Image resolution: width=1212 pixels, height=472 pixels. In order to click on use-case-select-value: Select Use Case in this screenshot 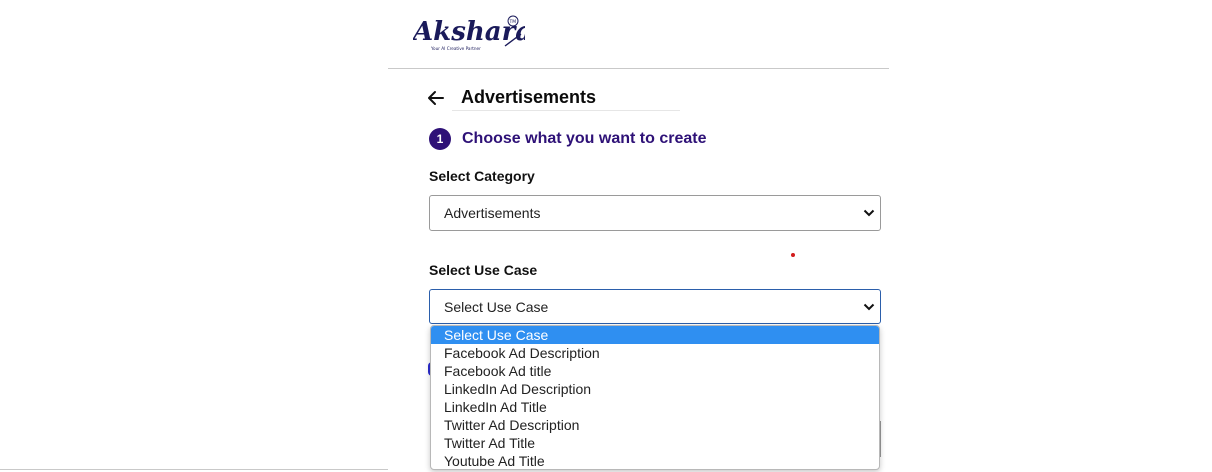, I will do `click(496, 306)`.